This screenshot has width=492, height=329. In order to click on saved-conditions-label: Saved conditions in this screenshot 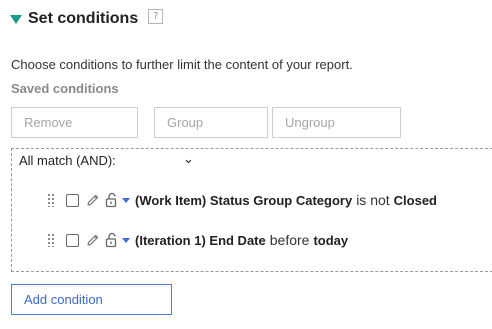, I will do `click(65, 88)`.